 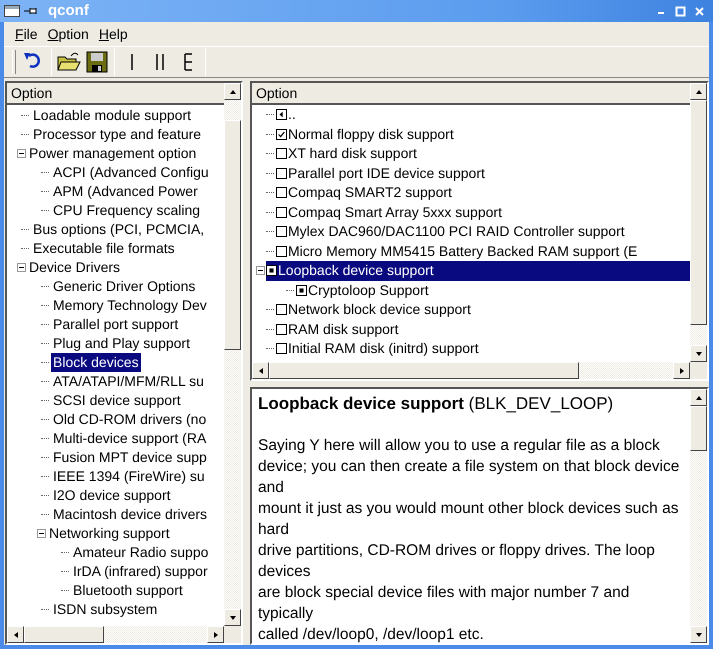 I want to click on tree-item: Power management option, so click(x=112, y=153).